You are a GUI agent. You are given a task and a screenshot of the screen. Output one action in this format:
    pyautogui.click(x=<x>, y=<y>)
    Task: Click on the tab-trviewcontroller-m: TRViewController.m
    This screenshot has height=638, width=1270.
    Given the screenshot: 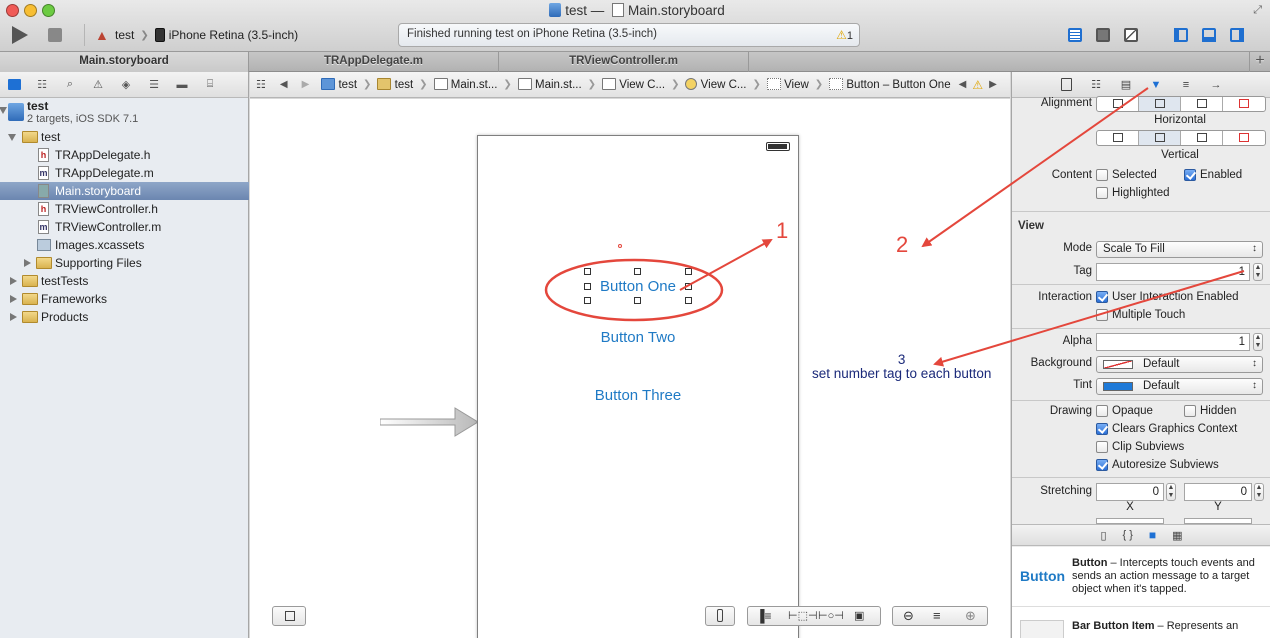 What is the action you would take?
    pyautogui.click(x=624, y=62)
    